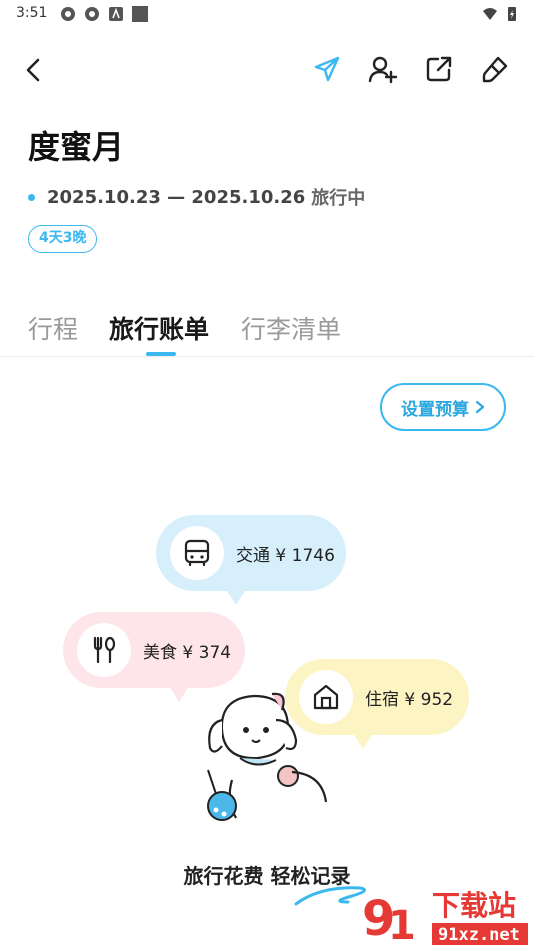  I want to click on trip-status: 旅行中, so click(338, 198).